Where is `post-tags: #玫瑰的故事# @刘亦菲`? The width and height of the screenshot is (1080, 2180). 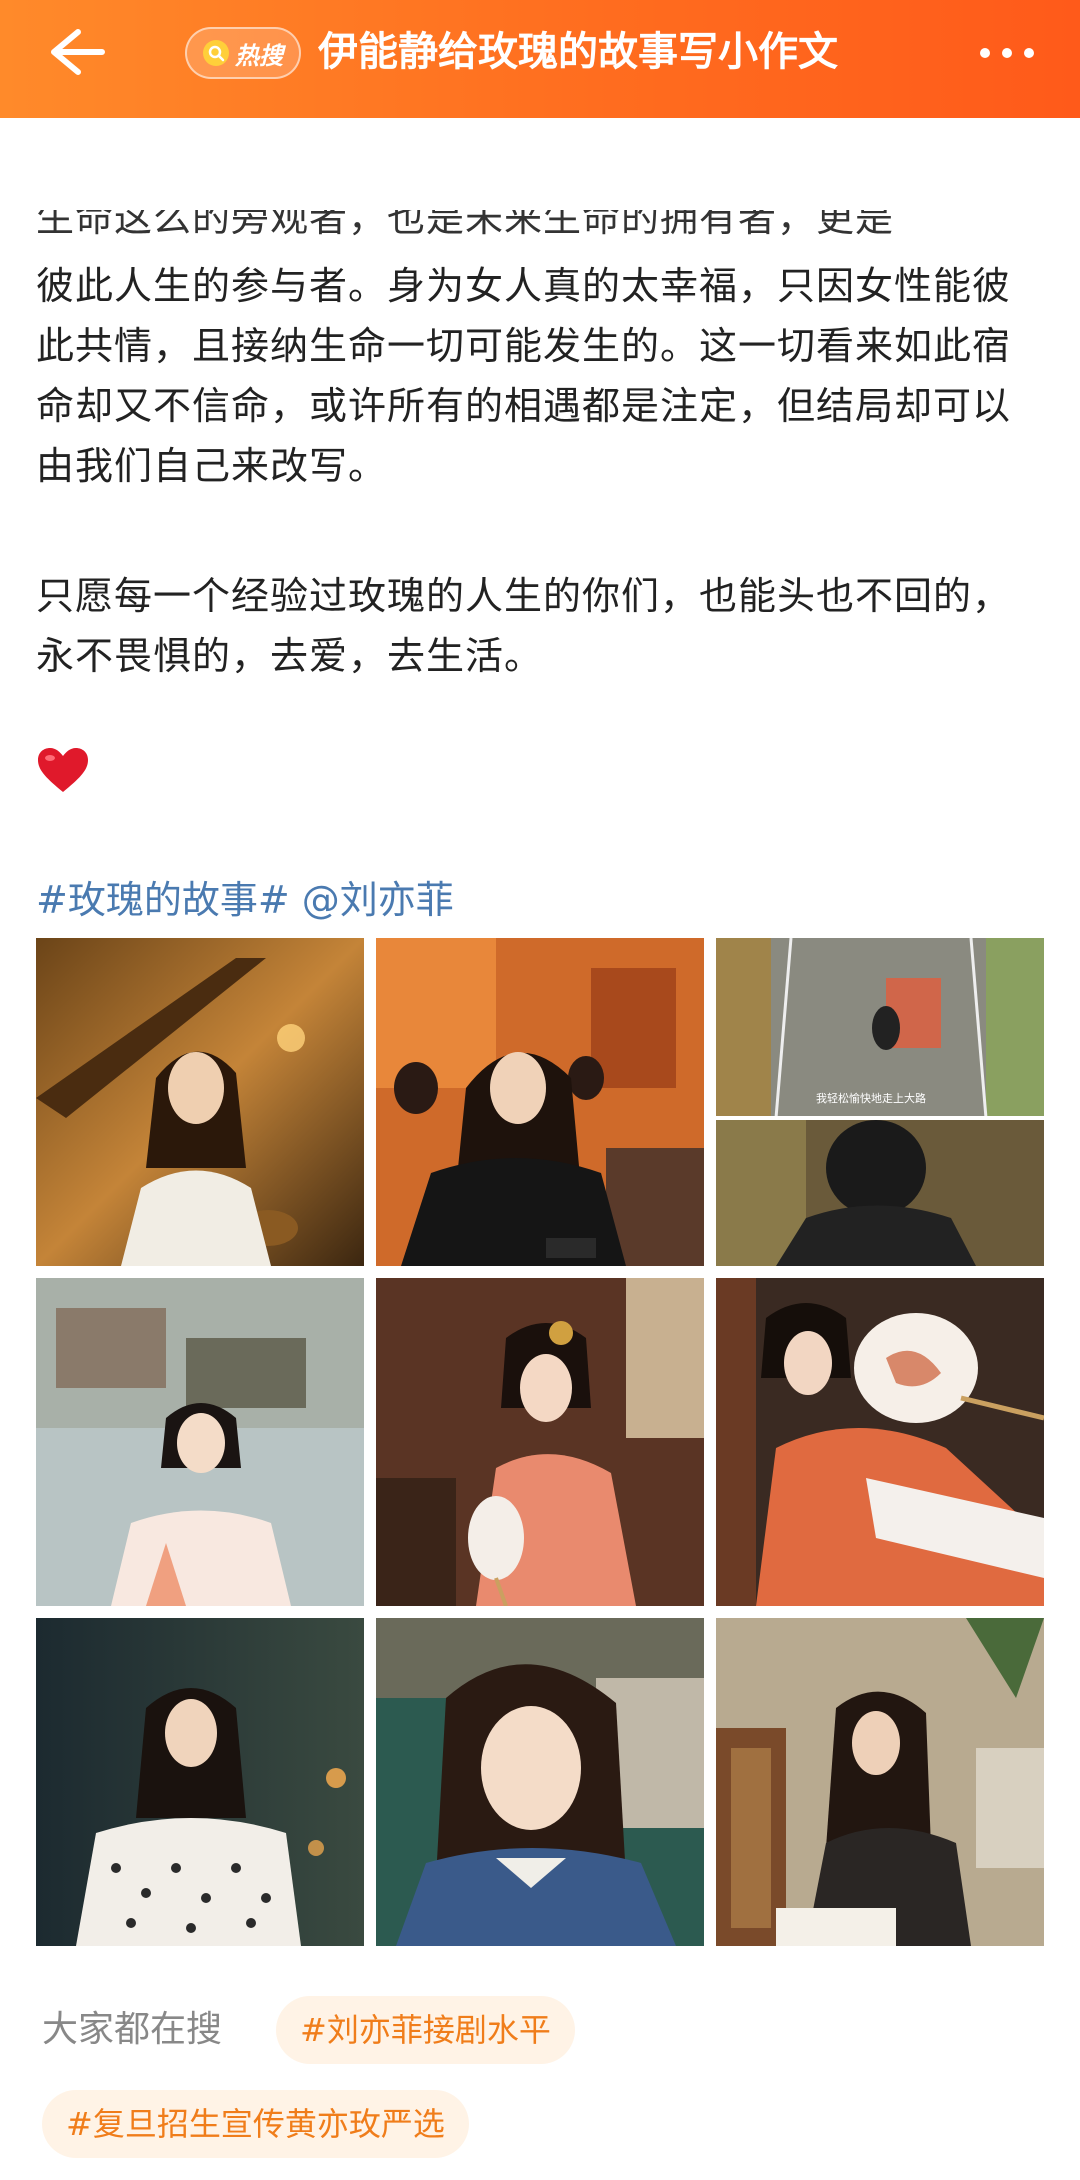 post-tags: #玫瑰的故事# @刘亦菲 is located at coordinates (245, 900).